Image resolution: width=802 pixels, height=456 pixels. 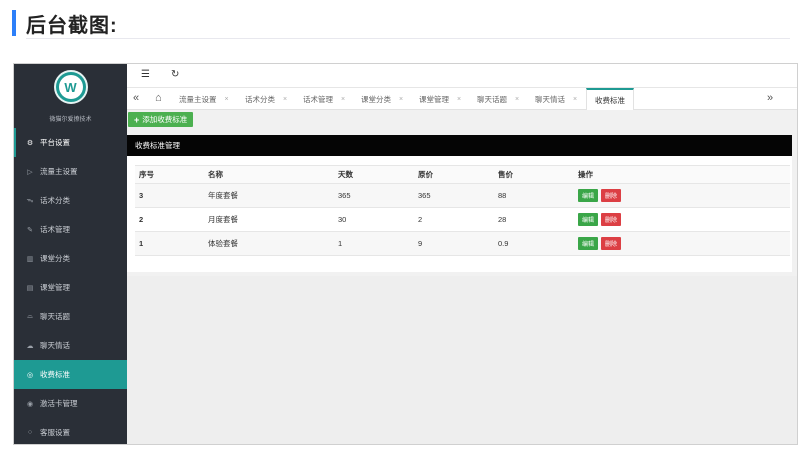 I want to click on cell-name: 体验套餐, so click(x=269, y=243).